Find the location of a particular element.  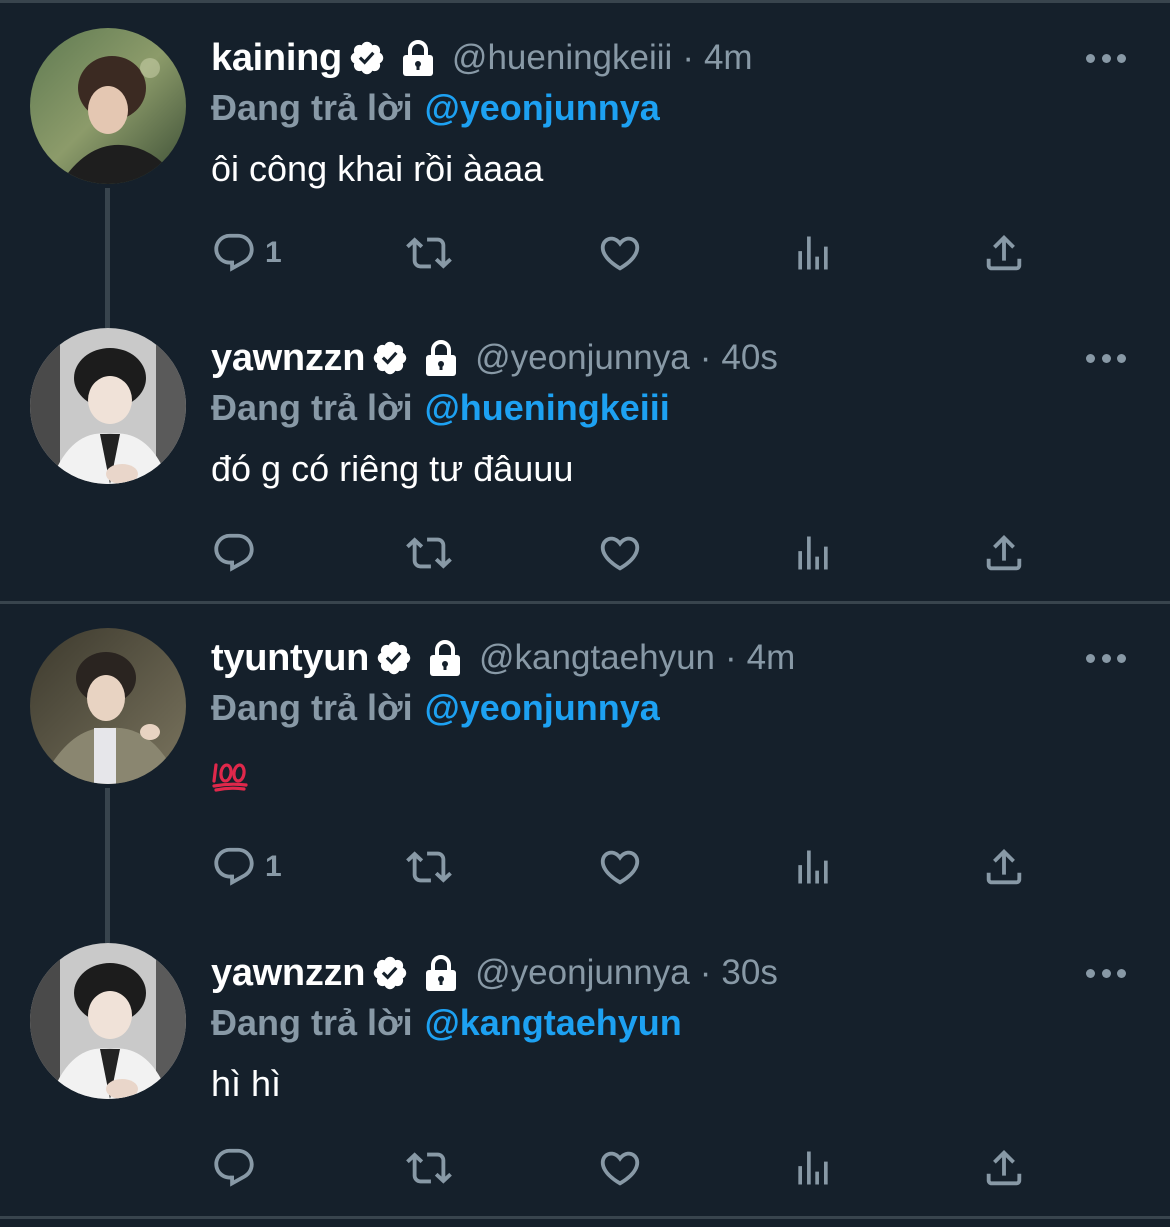

replying-to: Đang trả lời @kangtaehyun is located at coordinates (446, 1023).